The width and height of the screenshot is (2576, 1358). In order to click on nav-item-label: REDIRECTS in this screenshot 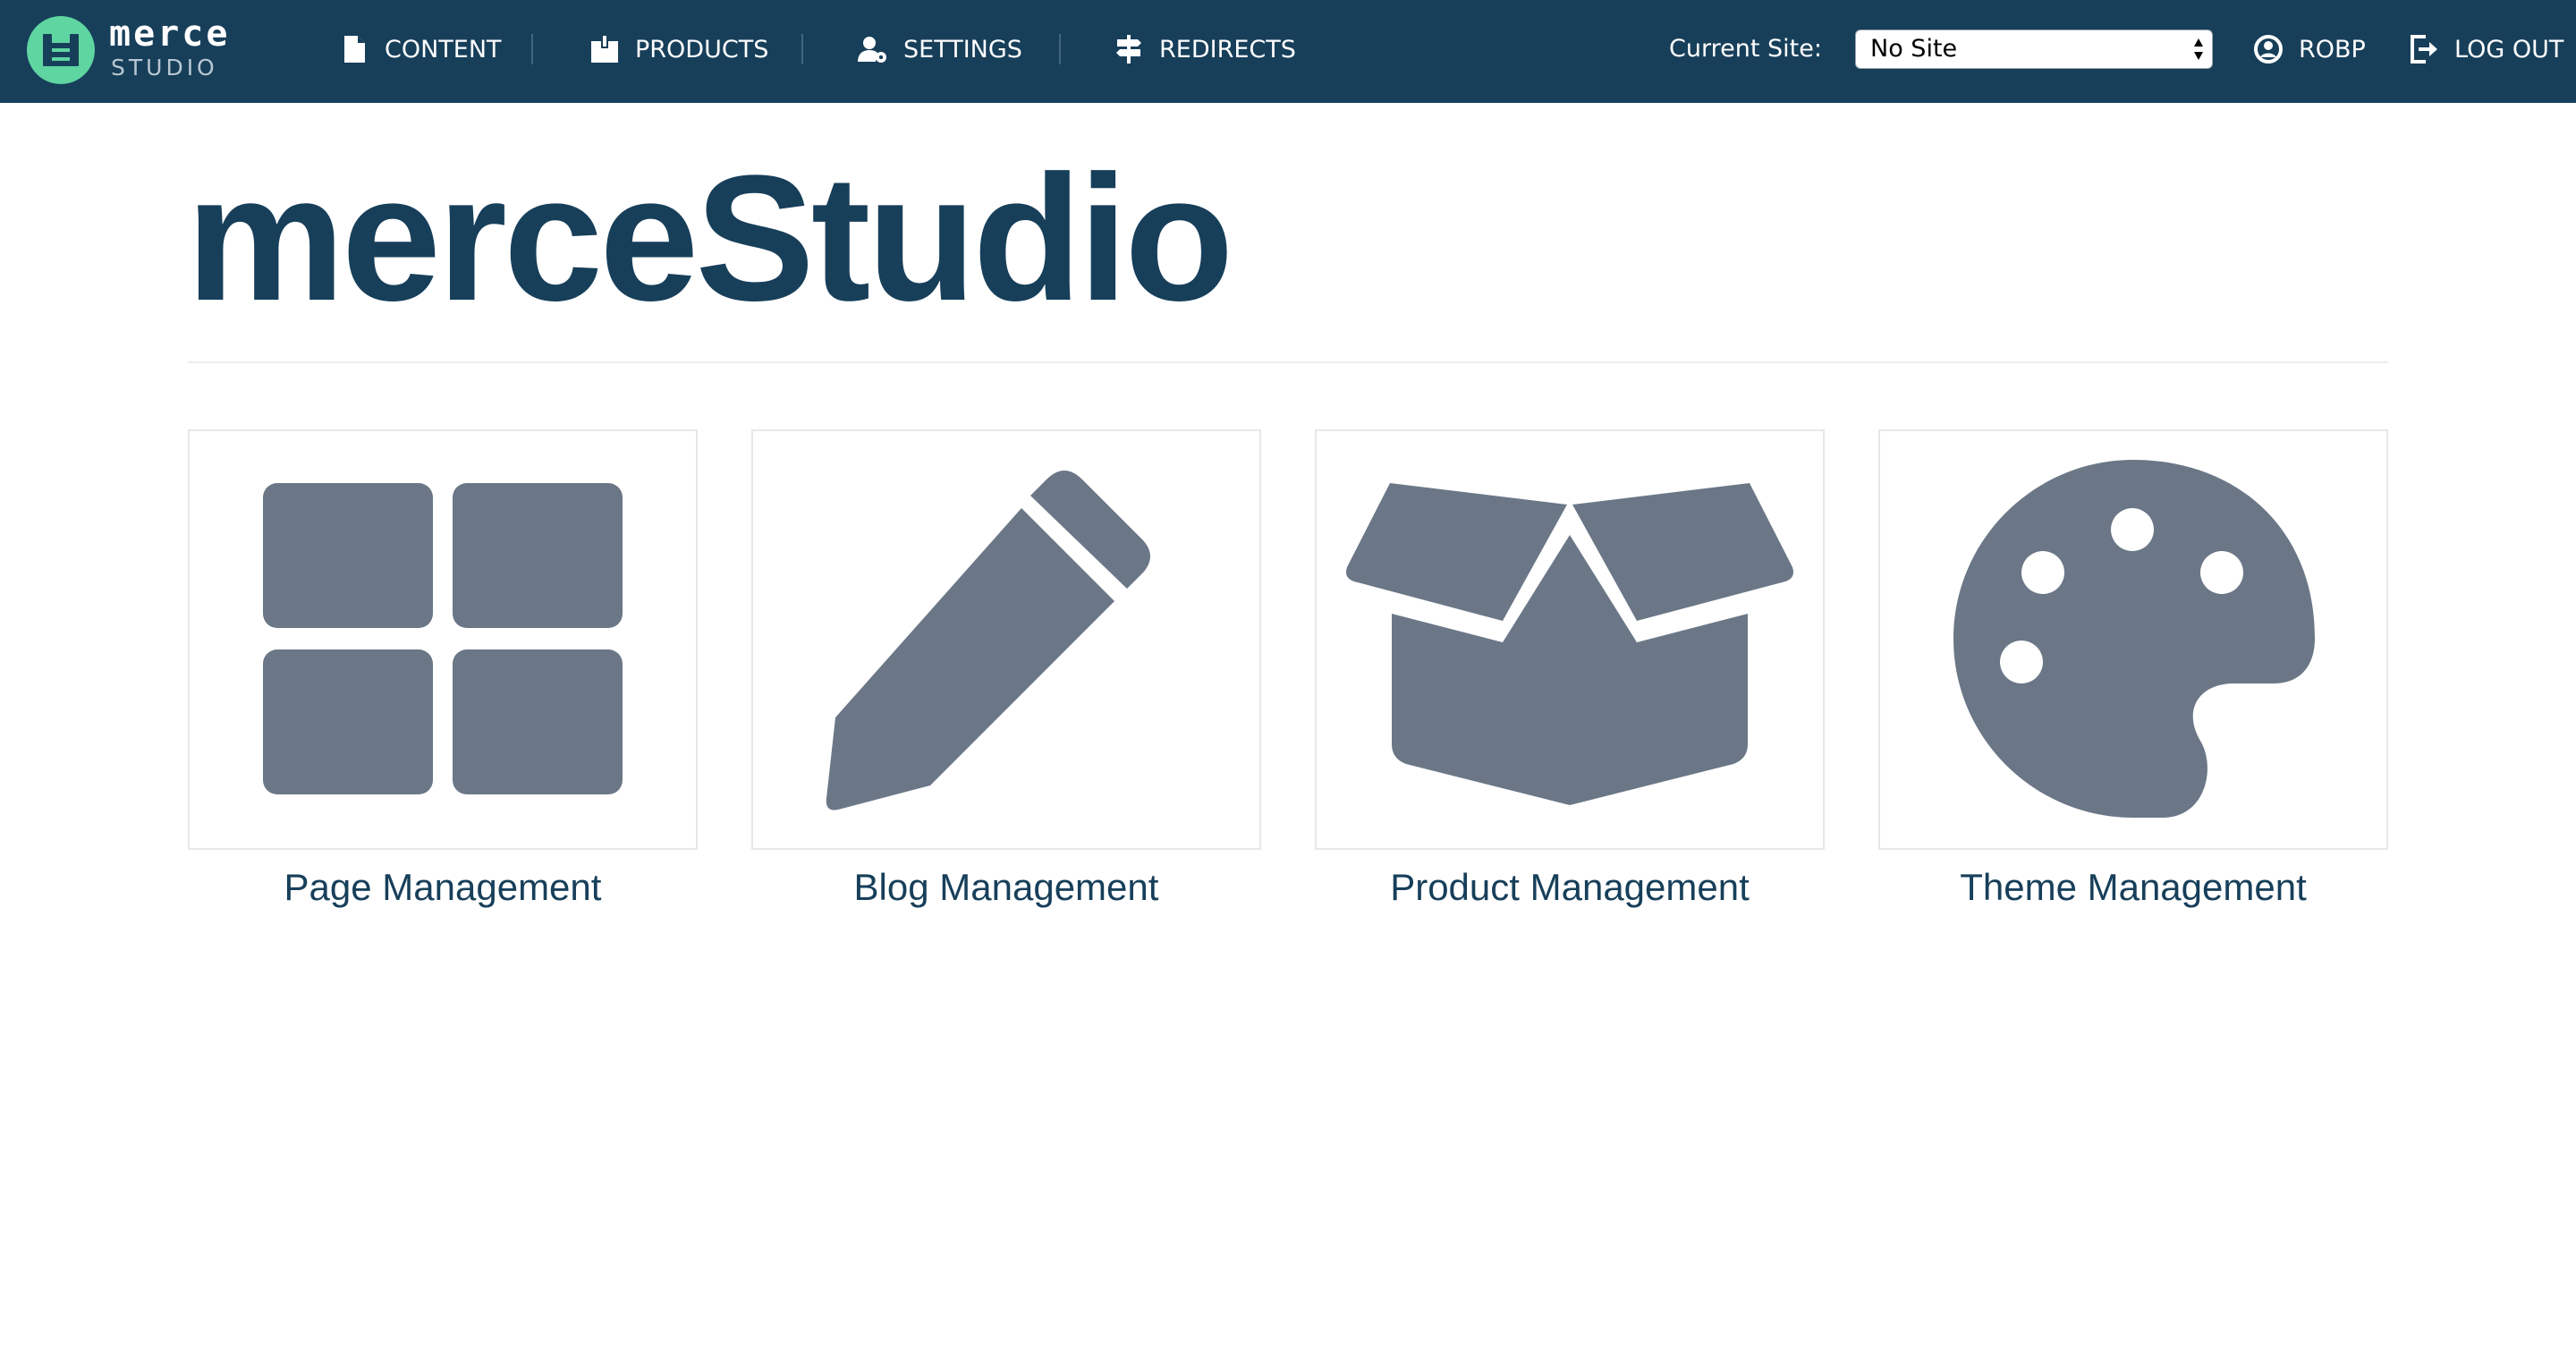, I will do `click(1227, 49)`.